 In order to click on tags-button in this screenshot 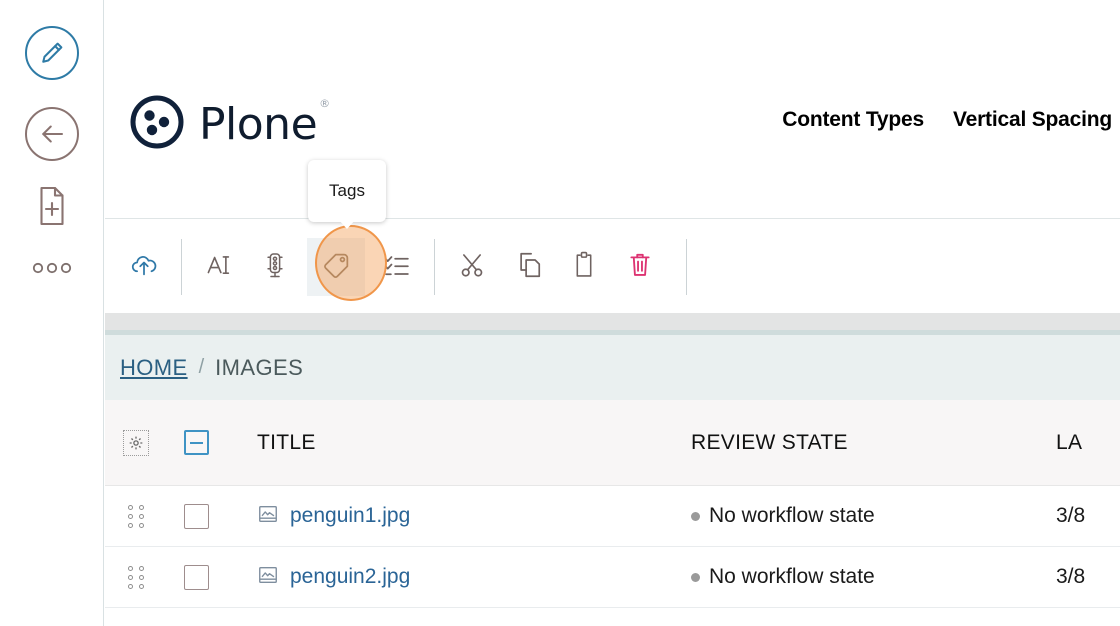, I will do `click(336, 266)`.